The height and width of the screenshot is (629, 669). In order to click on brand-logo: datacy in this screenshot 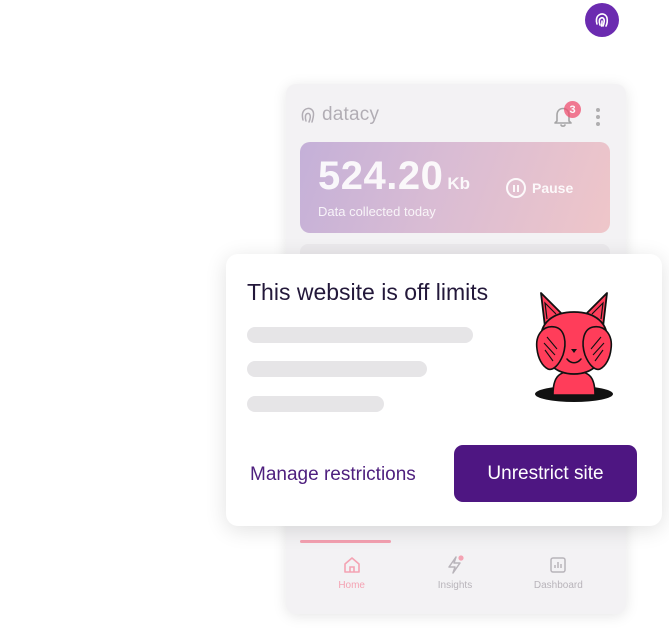, I will do `click(339, 115)`.